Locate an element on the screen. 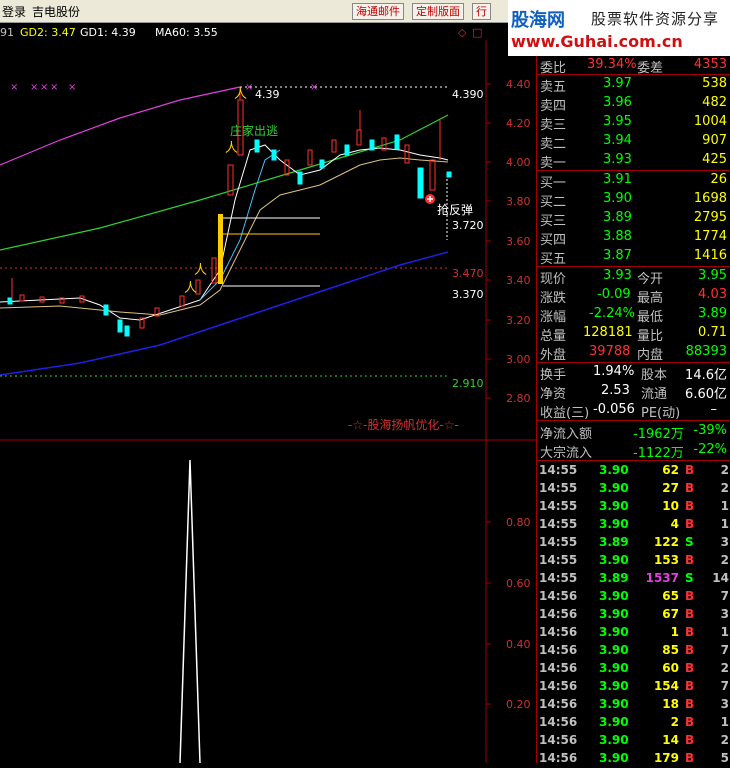 The width and height of the screenshot is (730, 768). price-axis-label: 4.40 is located at coordinates (518, 84).